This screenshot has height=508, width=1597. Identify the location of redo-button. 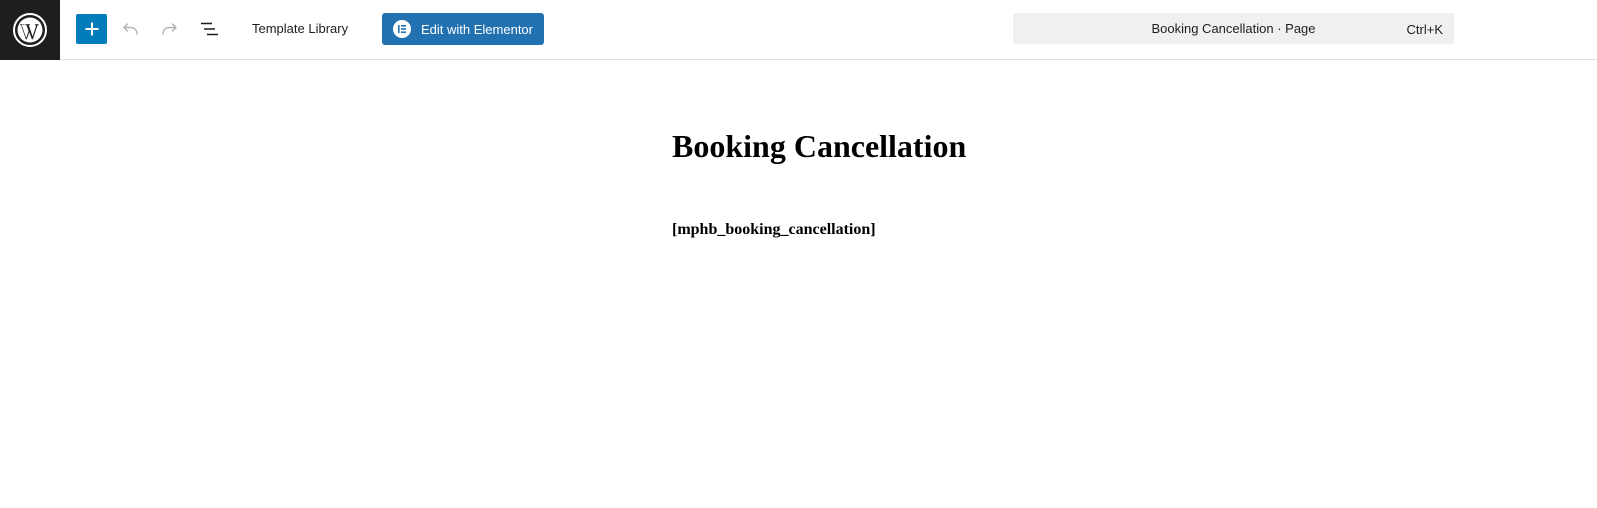
(170, 29).